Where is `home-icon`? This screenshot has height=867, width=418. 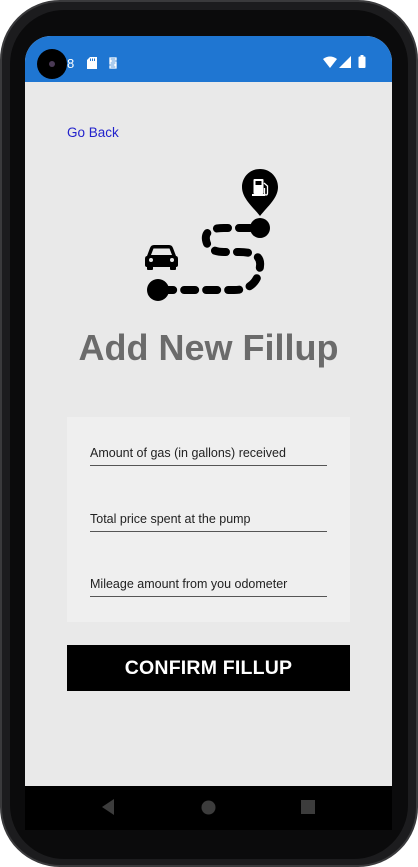 home-icon is located at coordinates (208, 807).